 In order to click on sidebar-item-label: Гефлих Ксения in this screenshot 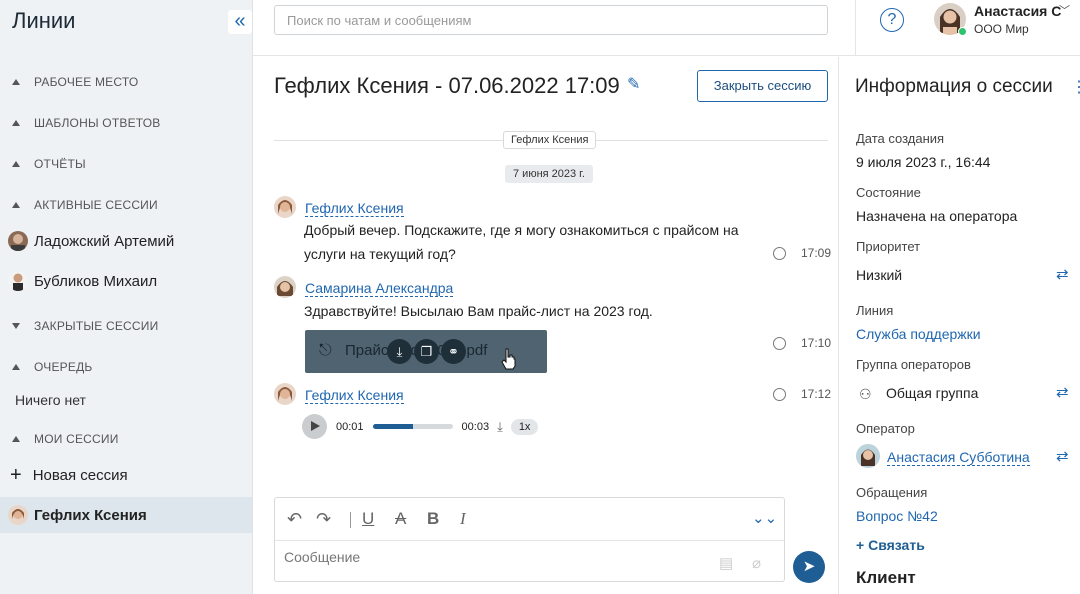, I will do `click(90, 515)`.